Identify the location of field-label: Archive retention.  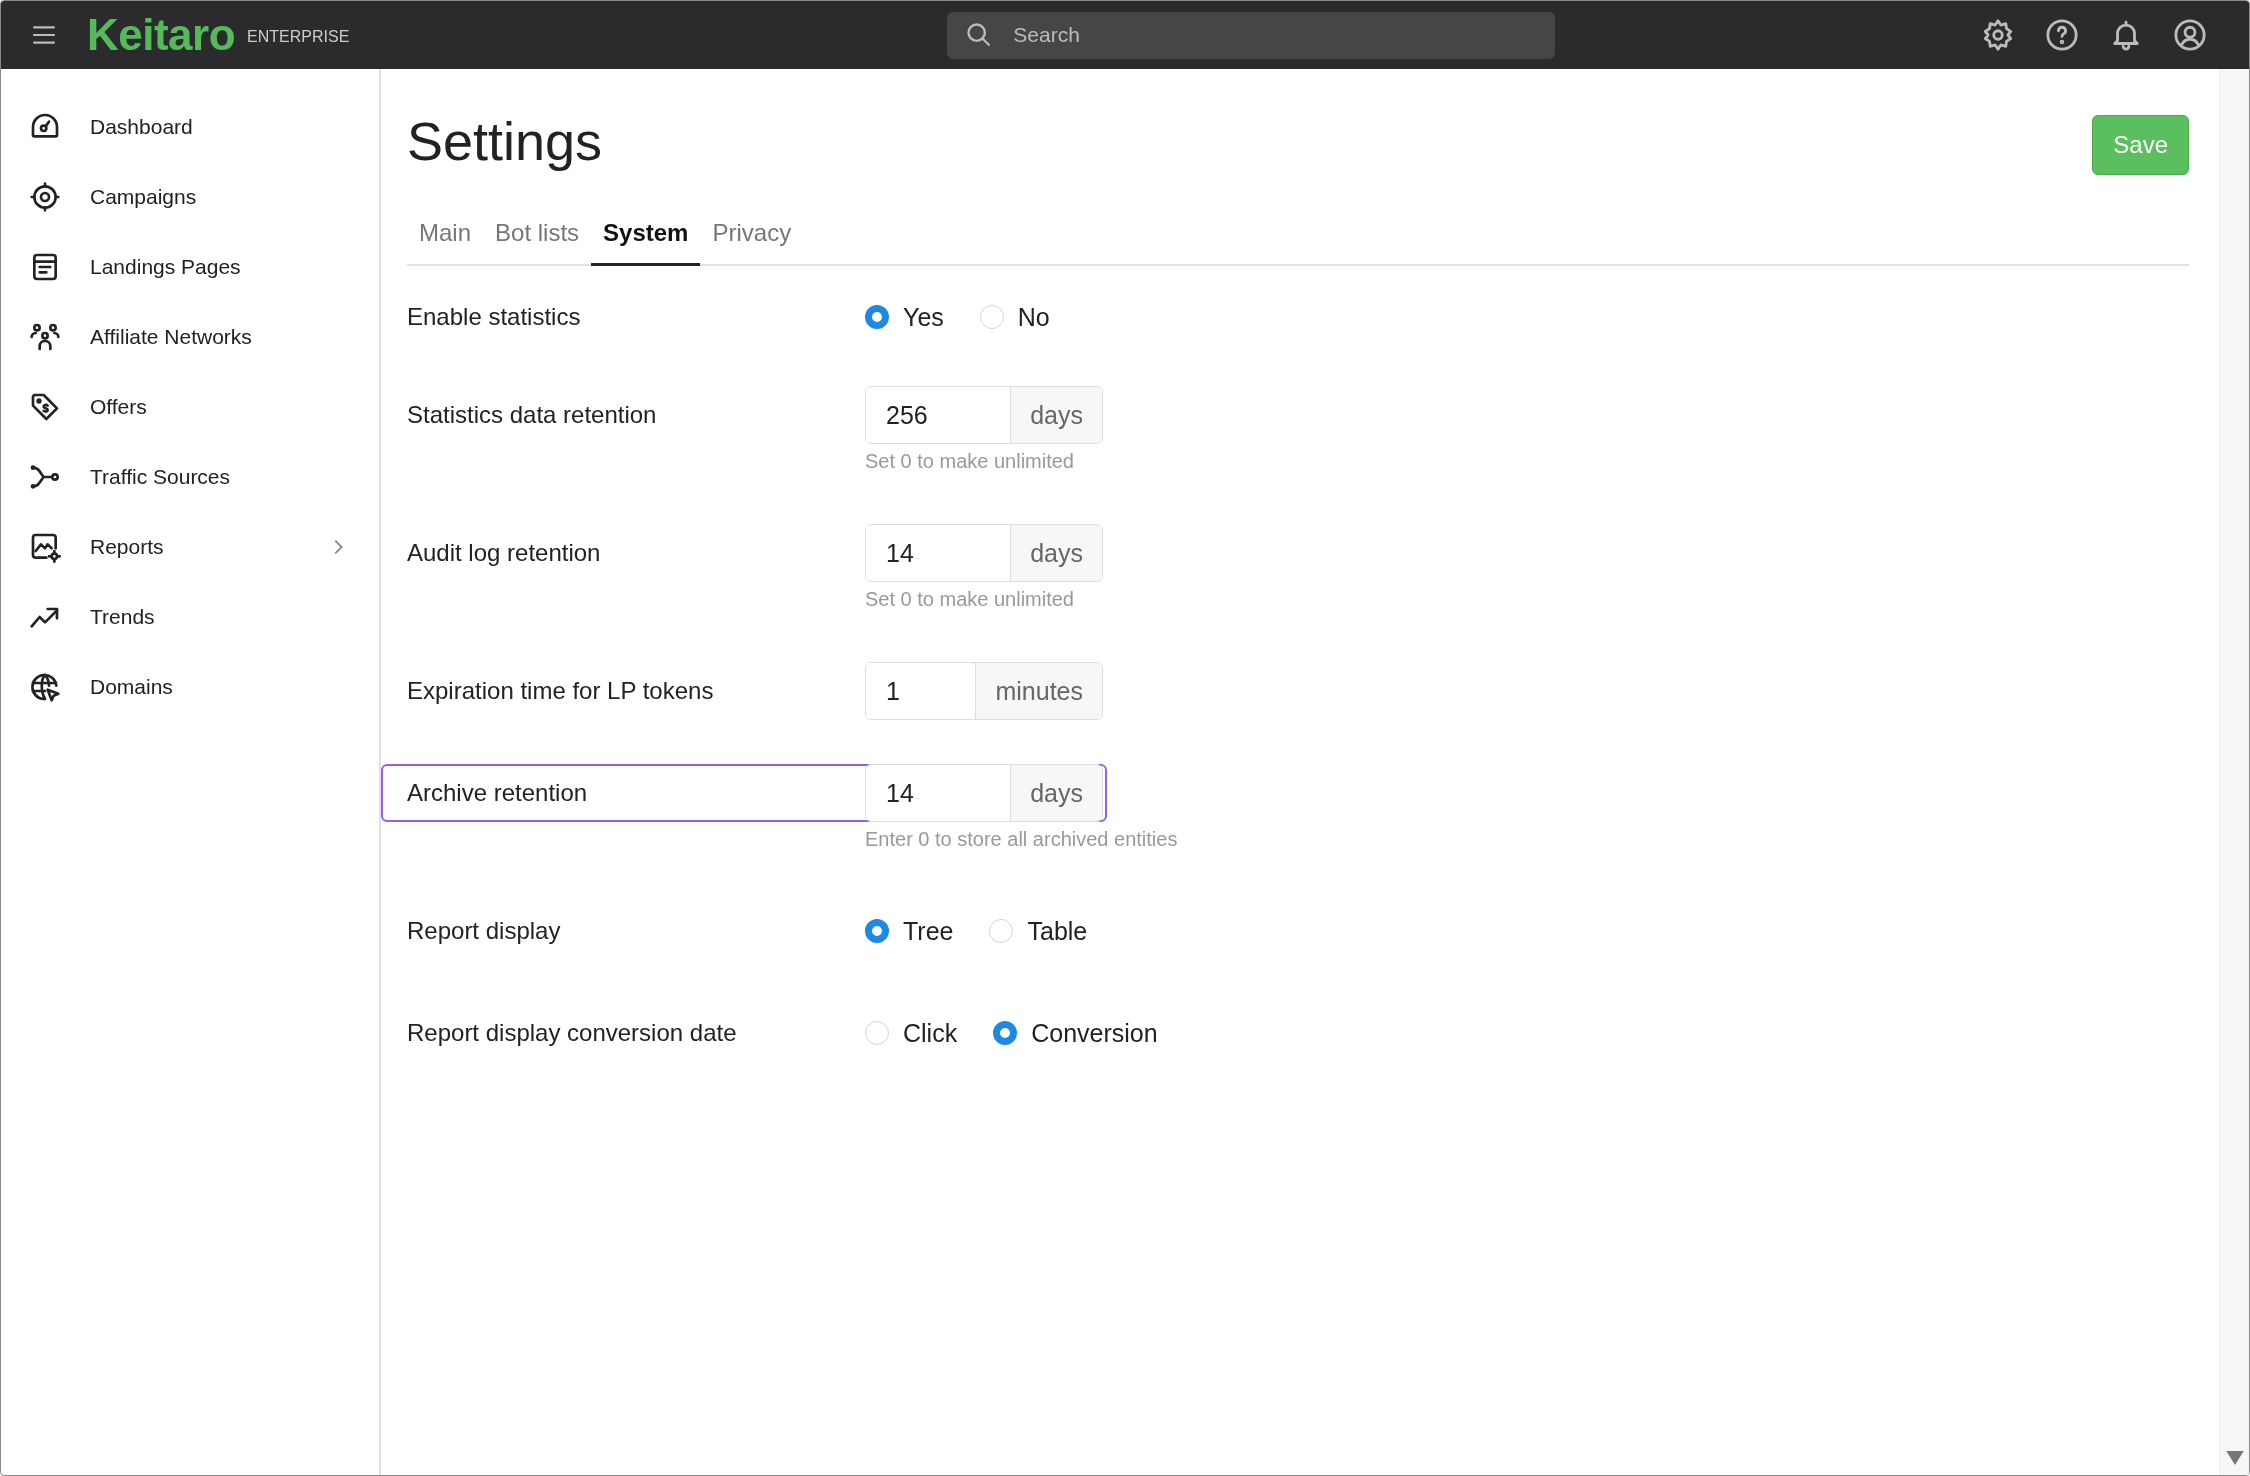
(498, 793).